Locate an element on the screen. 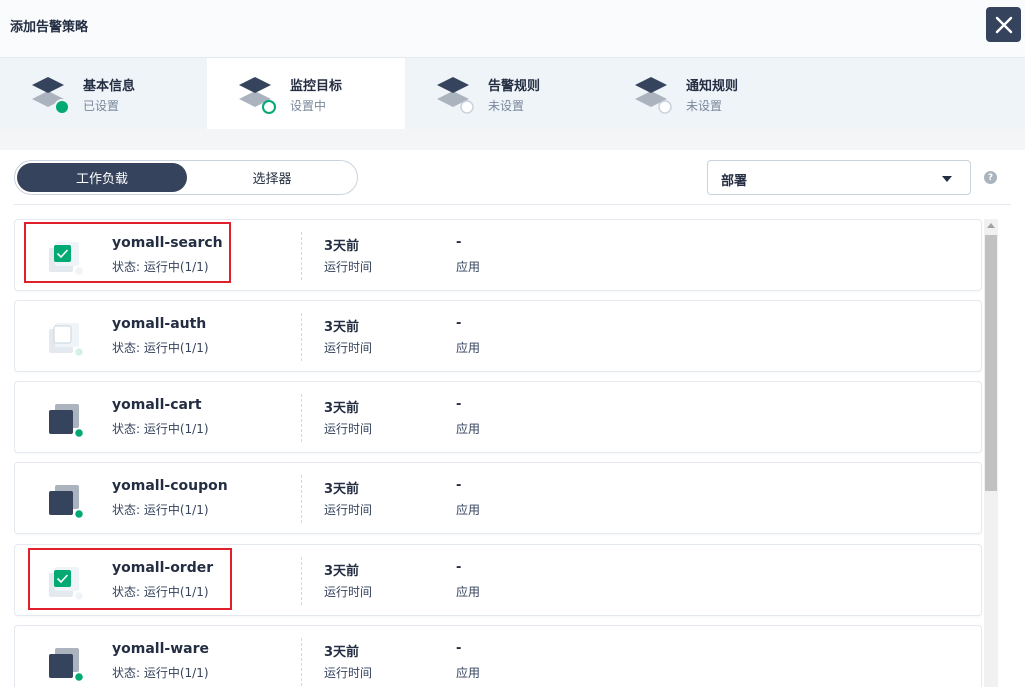  step-basic-info: 基本信息 已设置 is located at coordinates (99, 93).